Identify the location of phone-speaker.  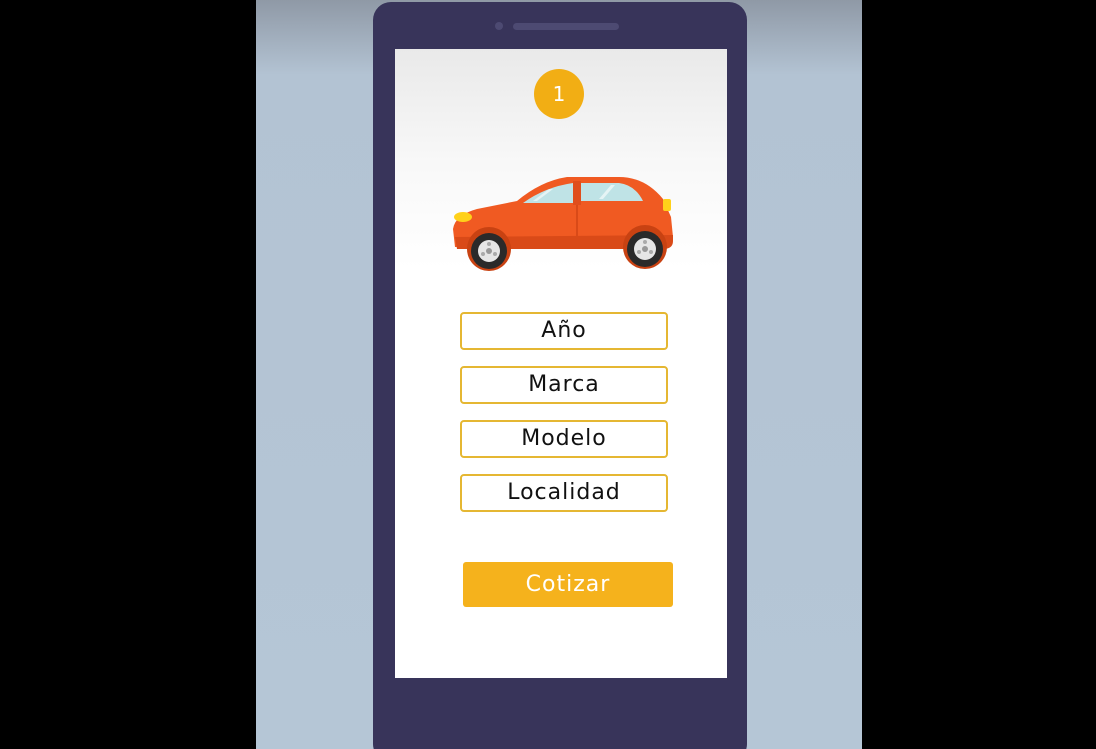
(566, 26).